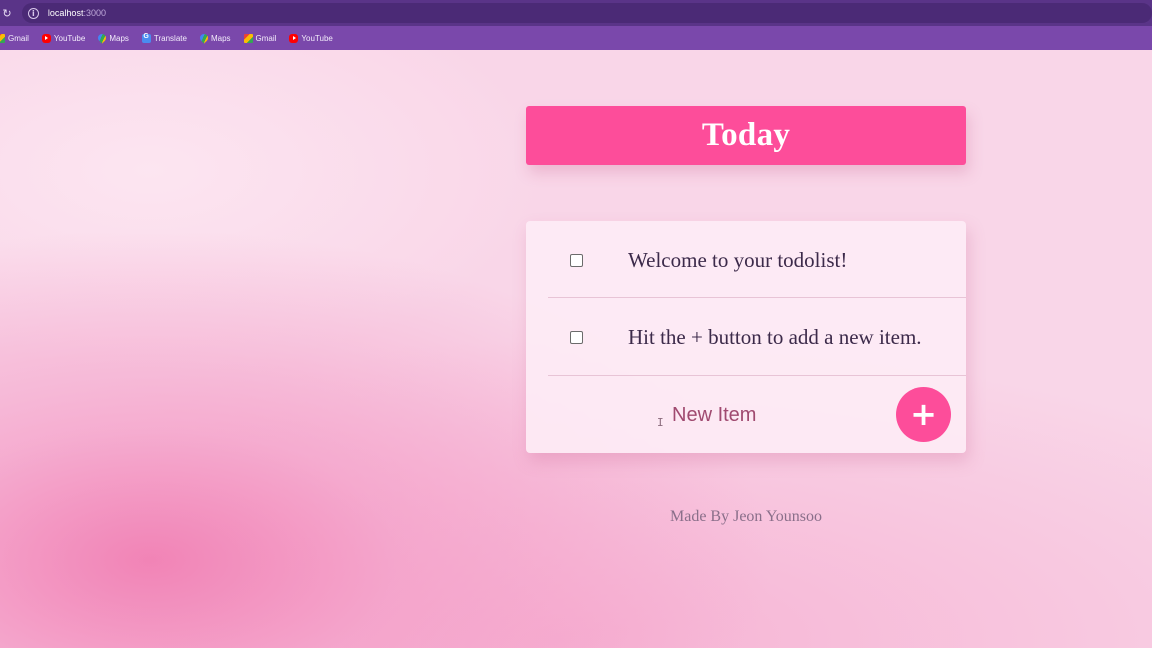  Describe the element at coordinates (94, 13) in the screenshot. I see `url-port: :3000` at that location.